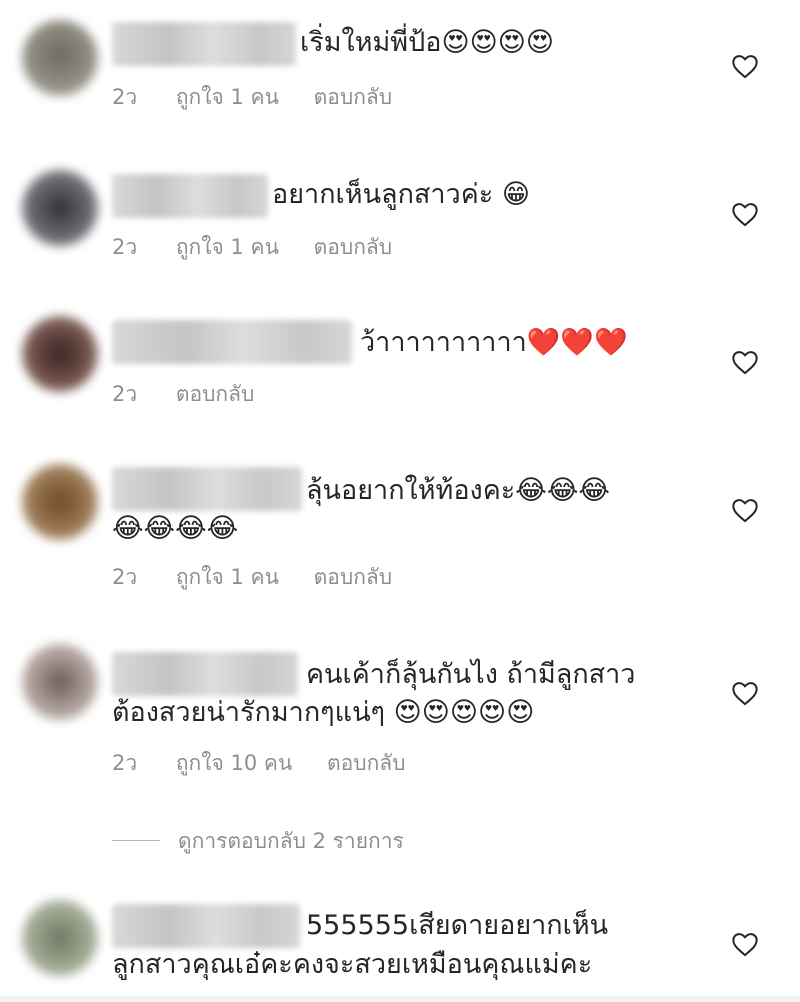 This screenshot has width=800, height=1002. What do you see at coordinates (136, 840) in the screenshot?
I see `replies-divider-line` at bounding box center [136, 840].